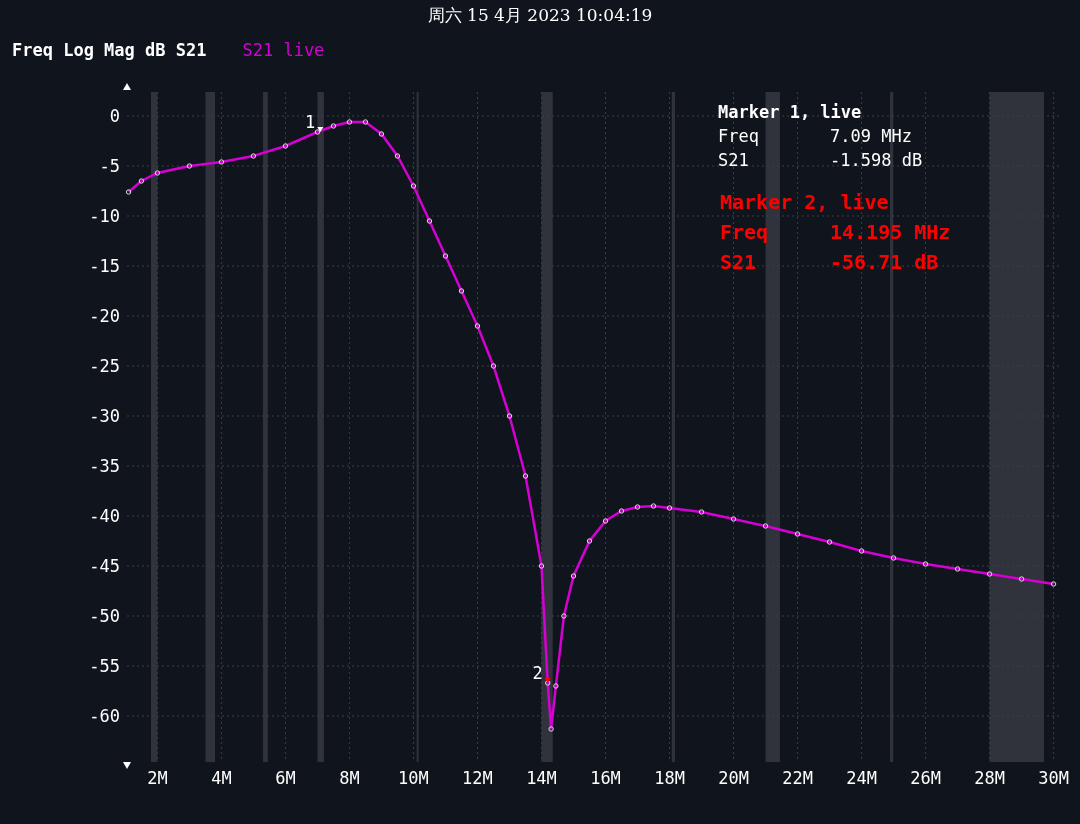 This screenshot has width=1080, height=824. What do you see at coordinates (104, 516) in the screenshot?
I see `y-tick-label: -40` at bounding box center [104, 516].